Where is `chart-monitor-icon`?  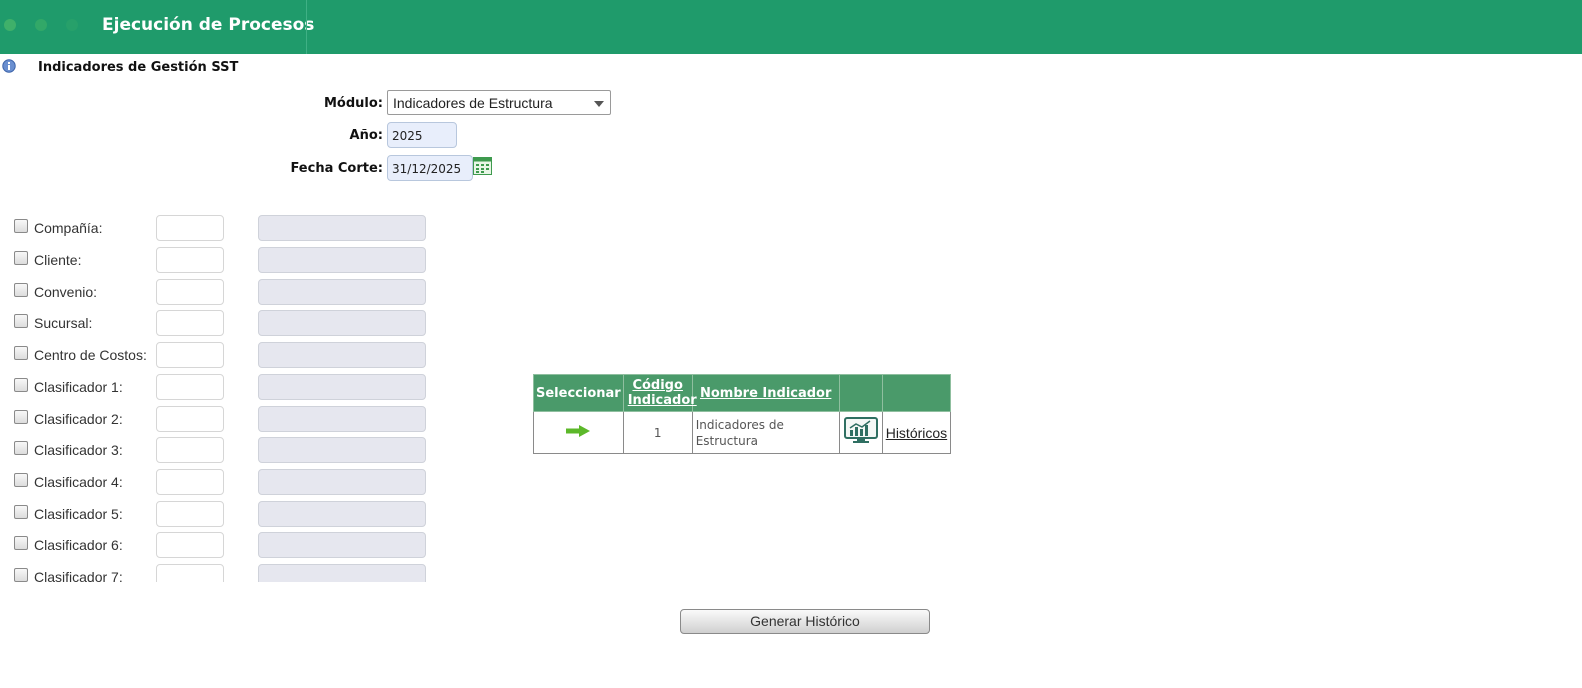 chart-monitor-icon is located at coordinates (860, 431).